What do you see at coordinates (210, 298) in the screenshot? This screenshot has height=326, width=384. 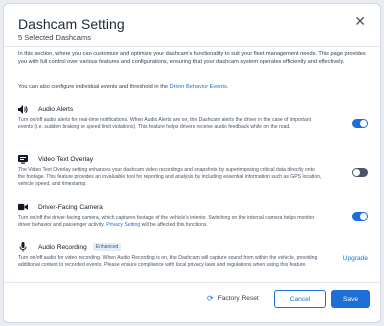 I see `reset-icon: ⟳` at bounding box center [210, 298].